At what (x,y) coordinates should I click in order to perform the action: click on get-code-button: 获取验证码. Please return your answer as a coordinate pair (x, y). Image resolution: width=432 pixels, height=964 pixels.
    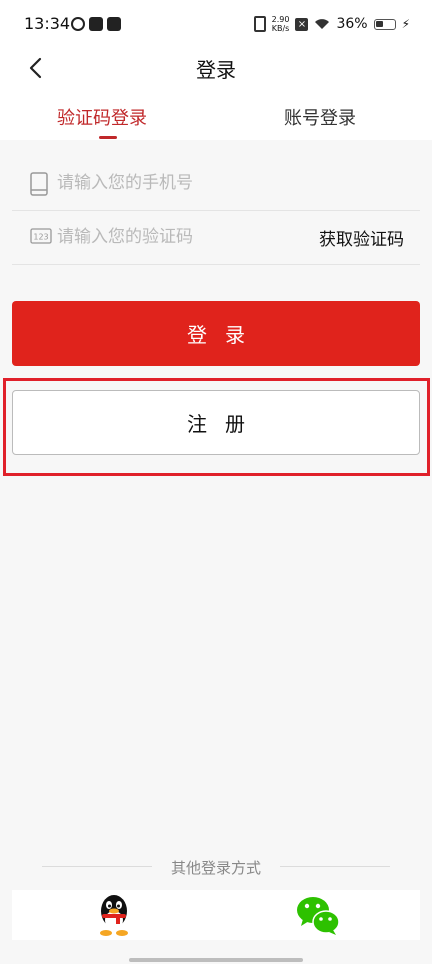
    Looking at the image, I should click on (361, 237).